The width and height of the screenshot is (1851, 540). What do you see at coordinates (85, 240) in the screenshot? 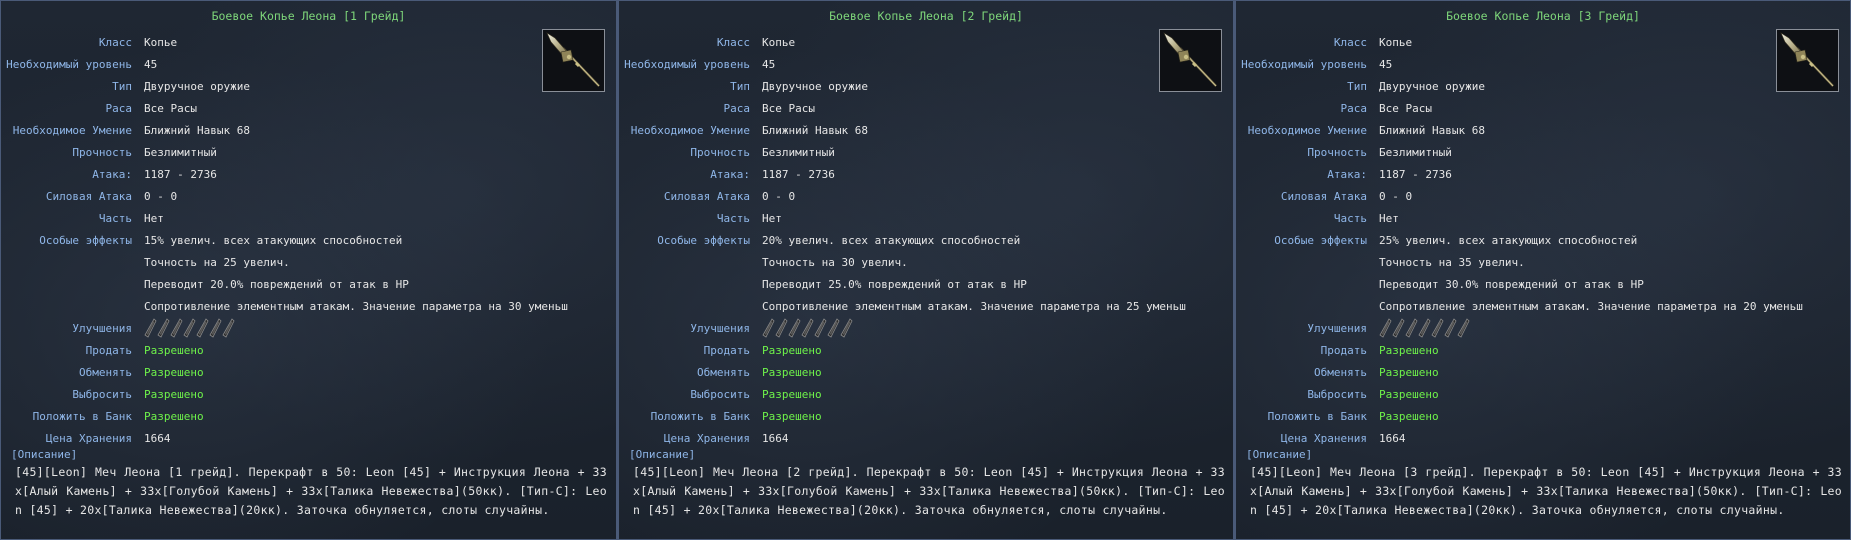
I see `prop-label: Особые эффекты` at bounding box center [85, 240].